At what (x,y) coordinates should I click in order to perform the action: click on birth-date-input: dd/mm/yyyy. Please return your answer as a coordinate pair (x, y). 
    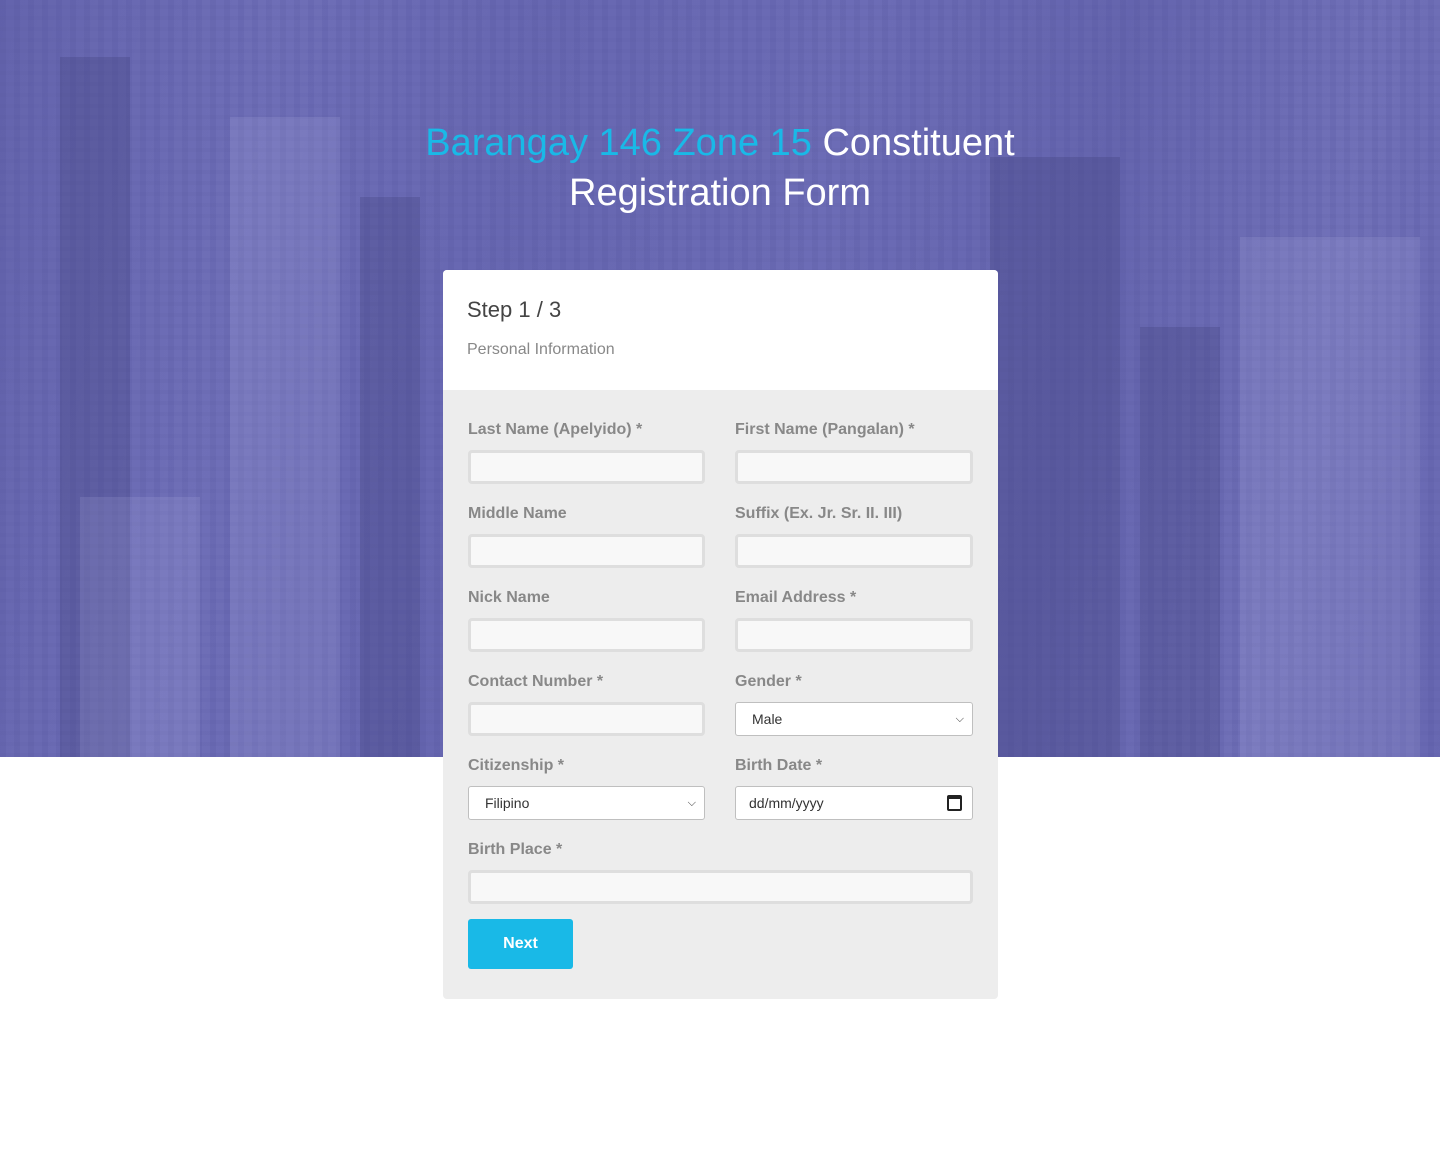
    Looking at the image, I should click on (854, 803).